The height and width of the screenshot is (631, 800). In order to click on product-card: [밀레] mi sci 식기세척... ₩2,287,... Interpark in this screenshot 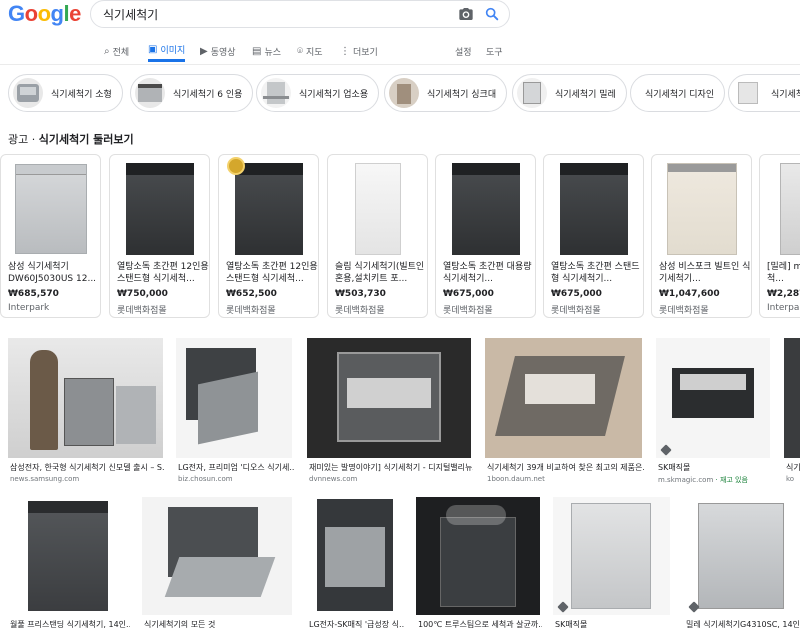, I will do `click(779, 236)`.